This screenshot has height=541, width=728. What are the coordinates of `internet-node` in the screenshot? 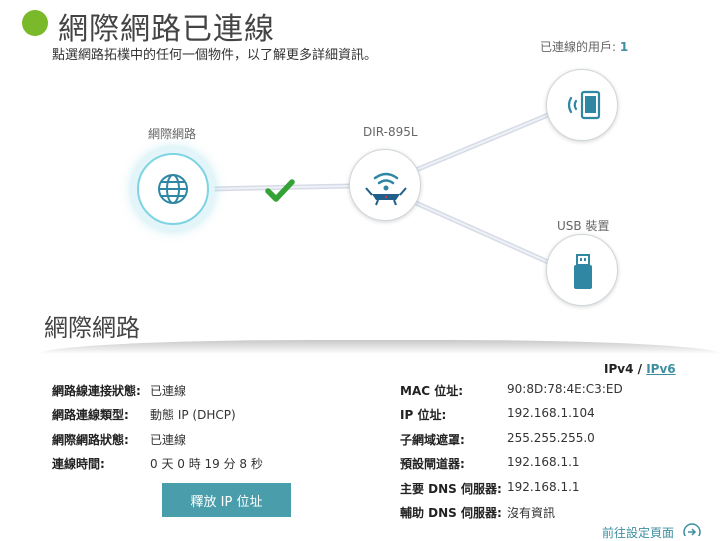 It's located at (173, 189).